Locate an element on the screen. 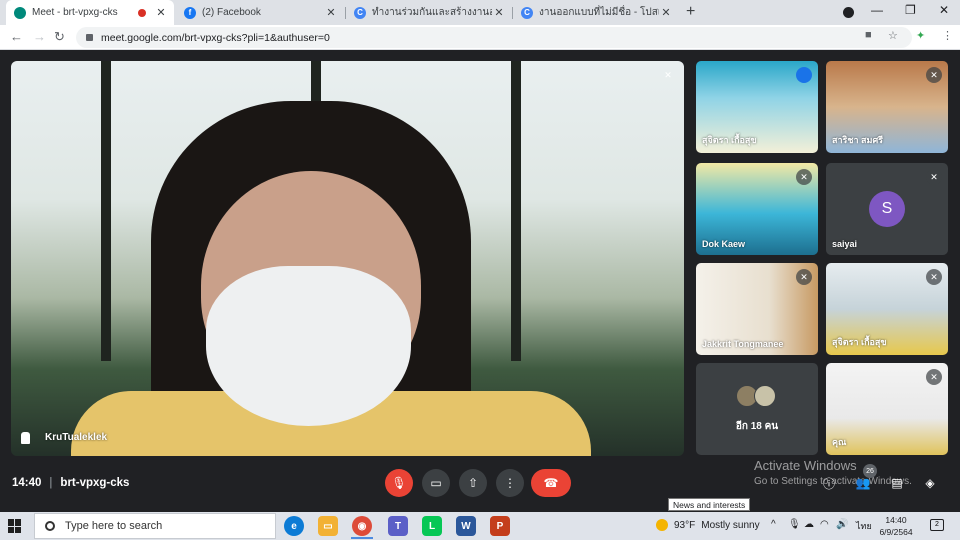 The image size is (960, 540). mic-toggle-button: 🎙 is located at coordinates (399, 483).